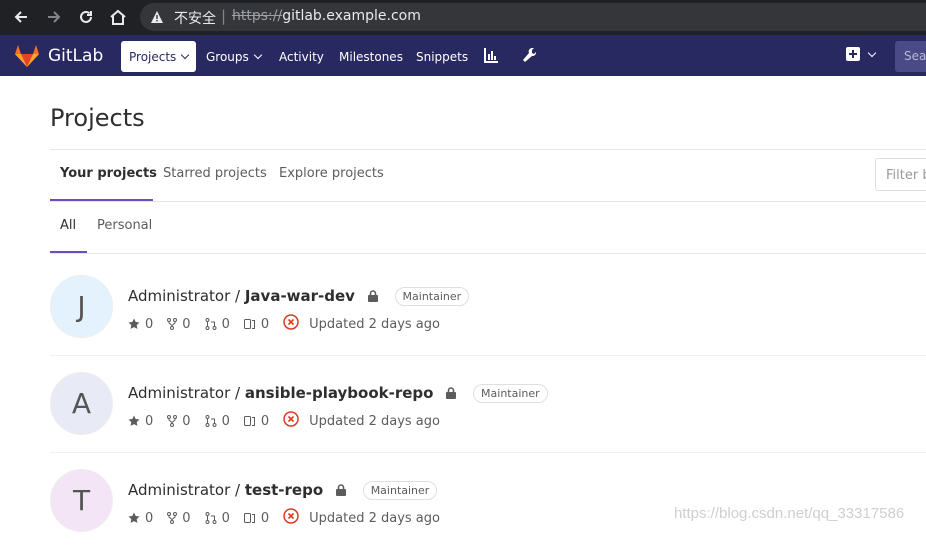 The image size is (926, 550). I want to click on wrench-icon, so click(529, 57).